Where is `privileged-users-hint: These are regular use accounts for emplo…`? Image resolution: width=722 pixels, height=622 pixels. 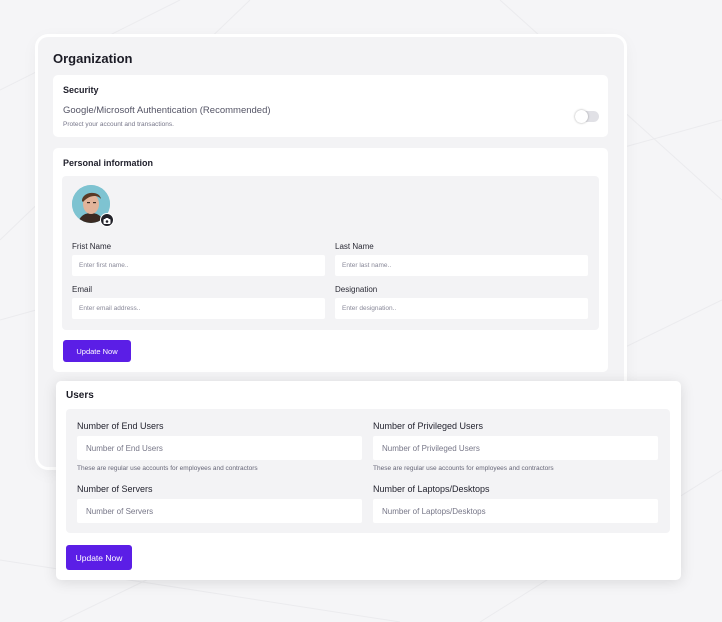 privileged-users-hint: These are regular use accounts for emplo… is located at coordinates (463, 468).